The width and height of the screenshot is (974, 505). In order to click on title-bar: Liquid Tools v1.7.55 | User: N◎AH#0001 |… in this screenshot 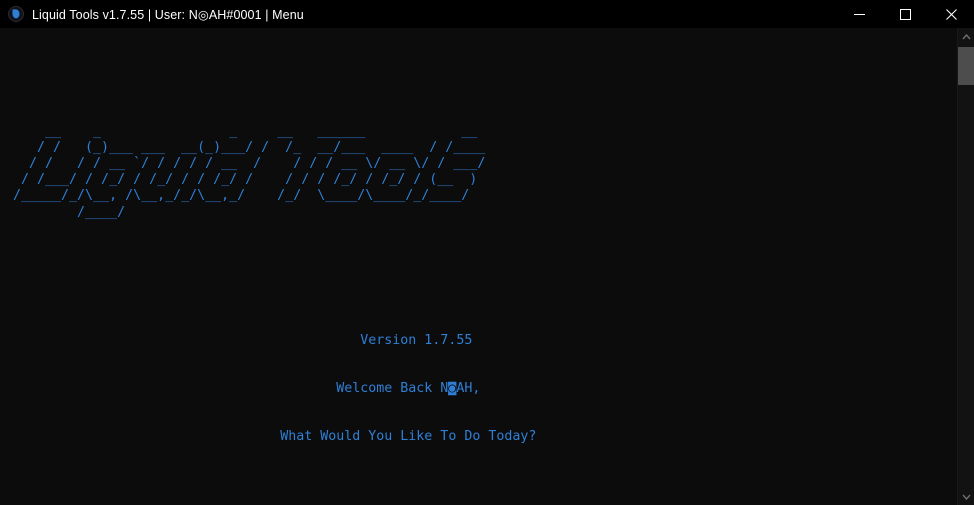, I will do `click(487, 14)`.